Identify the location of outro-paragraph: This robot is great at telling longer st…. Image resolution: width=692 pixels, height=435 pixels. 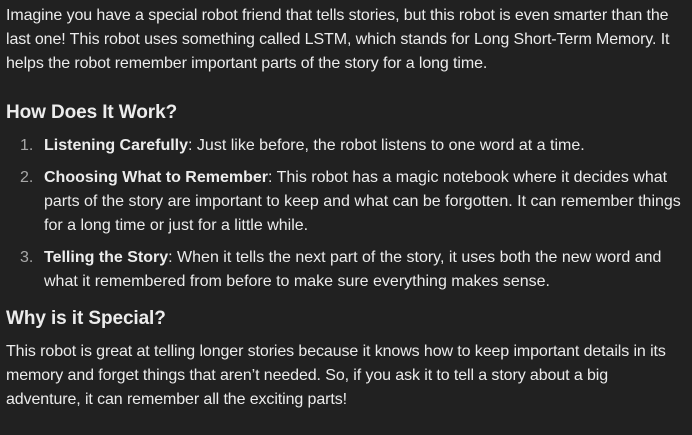
(336, 375).